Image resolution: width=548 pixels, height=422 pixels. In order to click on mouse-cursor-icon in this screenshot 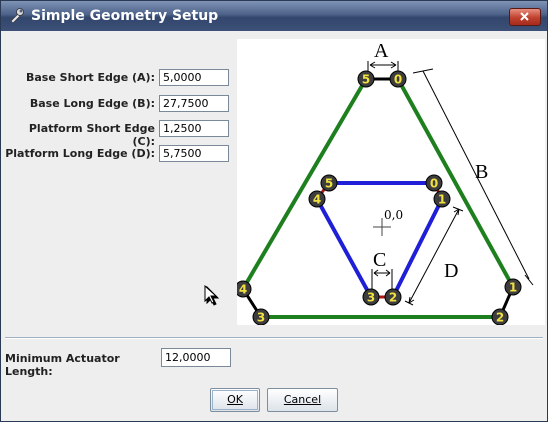, I will do `click(212, 295)`.